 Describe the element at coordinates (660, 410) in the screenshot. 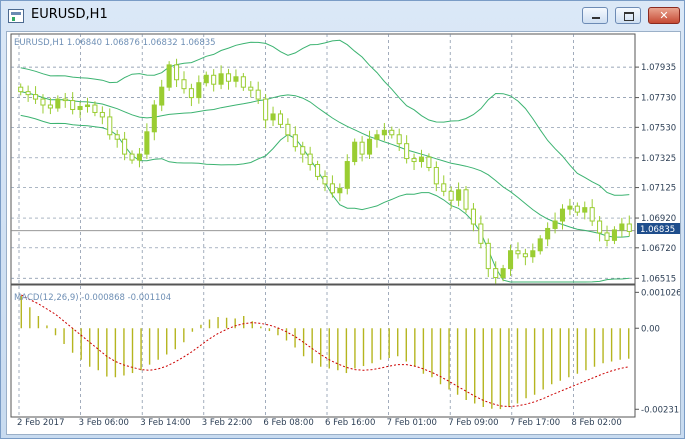

I see `macd-y-tick-label: -0.002315` at that location.